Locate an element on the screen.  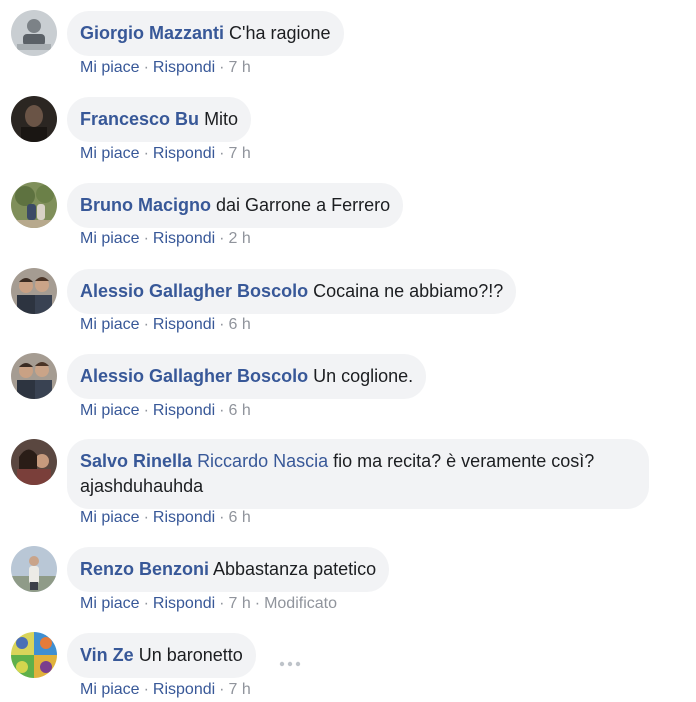
edited-label: Modificato is located at coordinates (300, 603).